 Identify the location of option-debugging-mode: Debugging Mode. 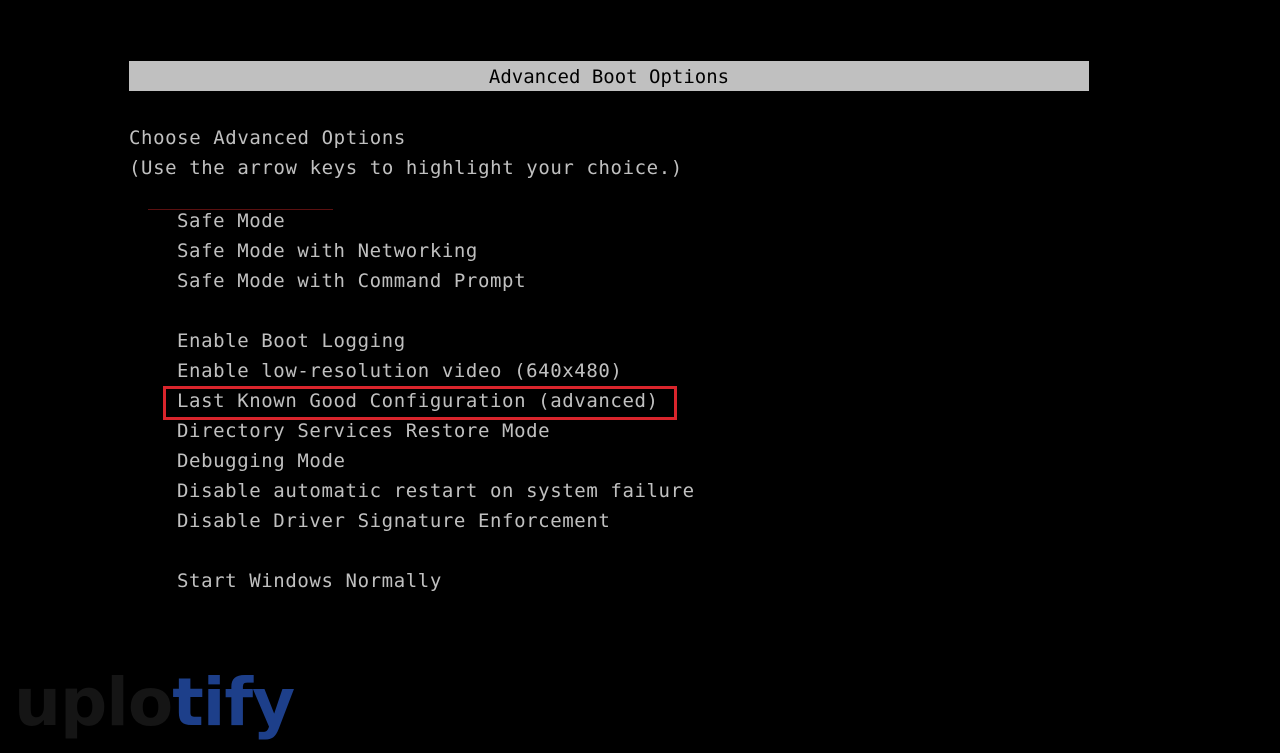
(261, 461).